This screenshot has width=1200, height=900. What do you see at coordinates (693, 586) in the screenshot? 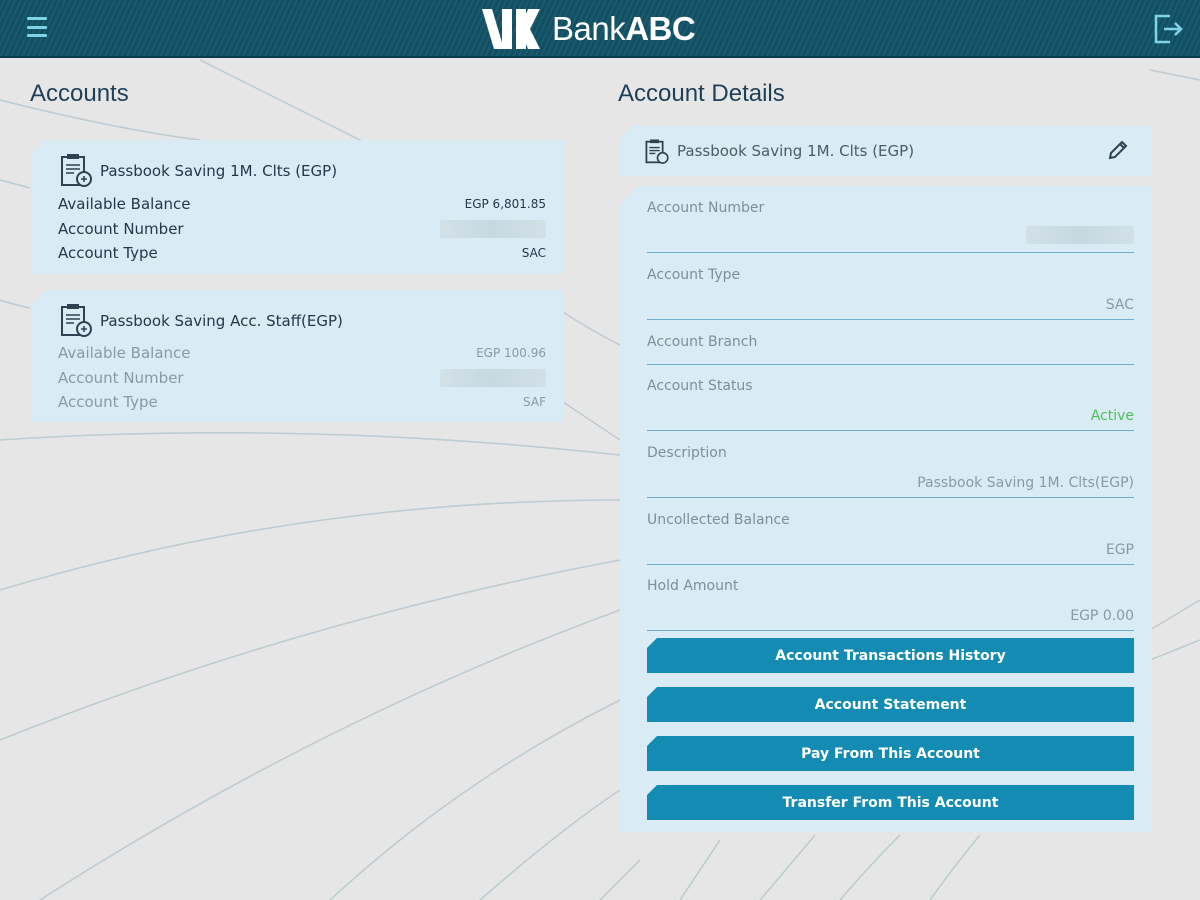
I see `field-label: Hold Amount` at bounding box center [693, 586].